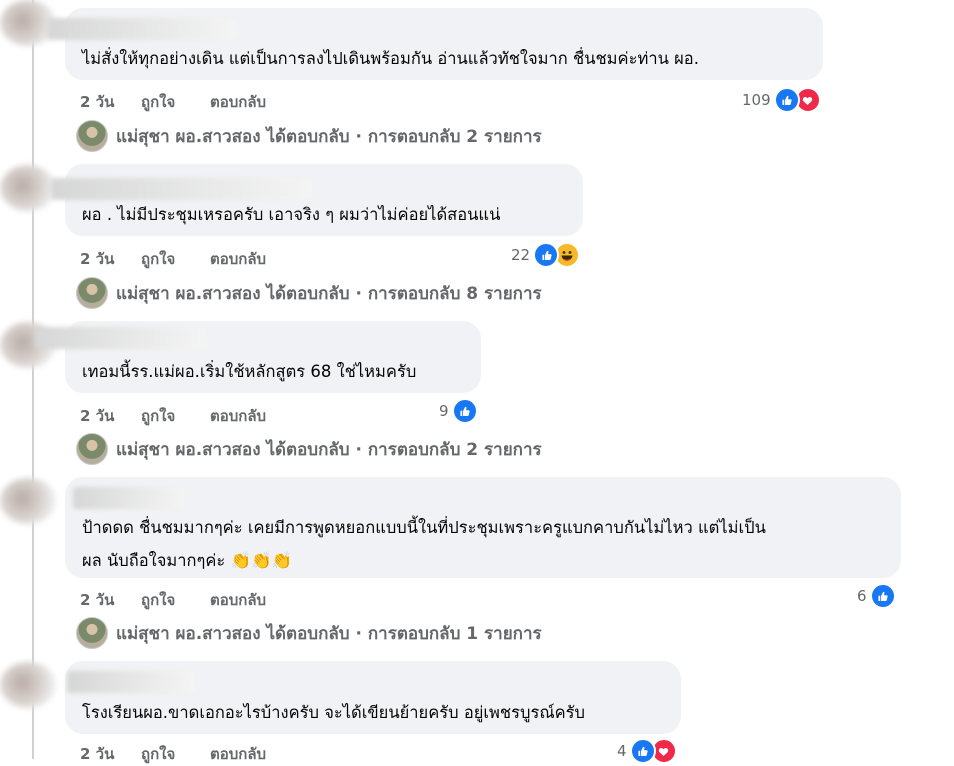 The width and height of the screenshot is (954, 766). I want to click on reaction-count: 22, so click(521, 255).